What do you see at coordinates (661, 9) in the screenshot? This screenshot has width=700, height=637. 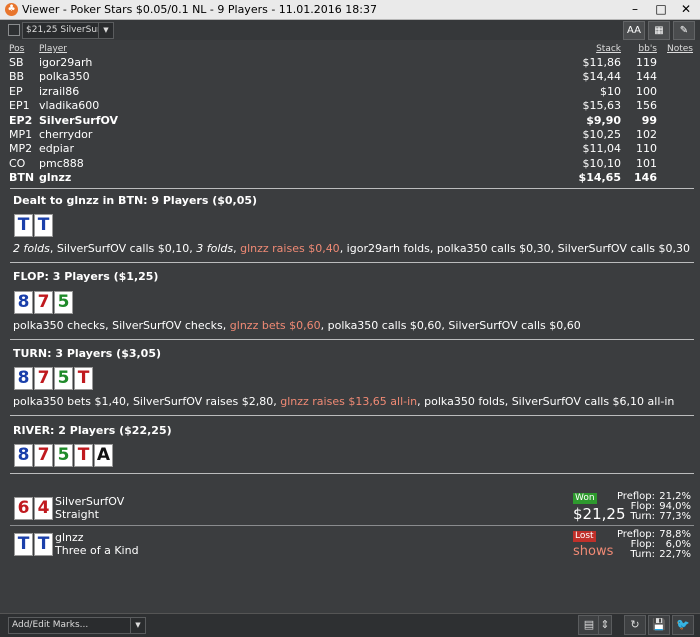 I see `maximize-button: □` at bounding box center [661, 9].